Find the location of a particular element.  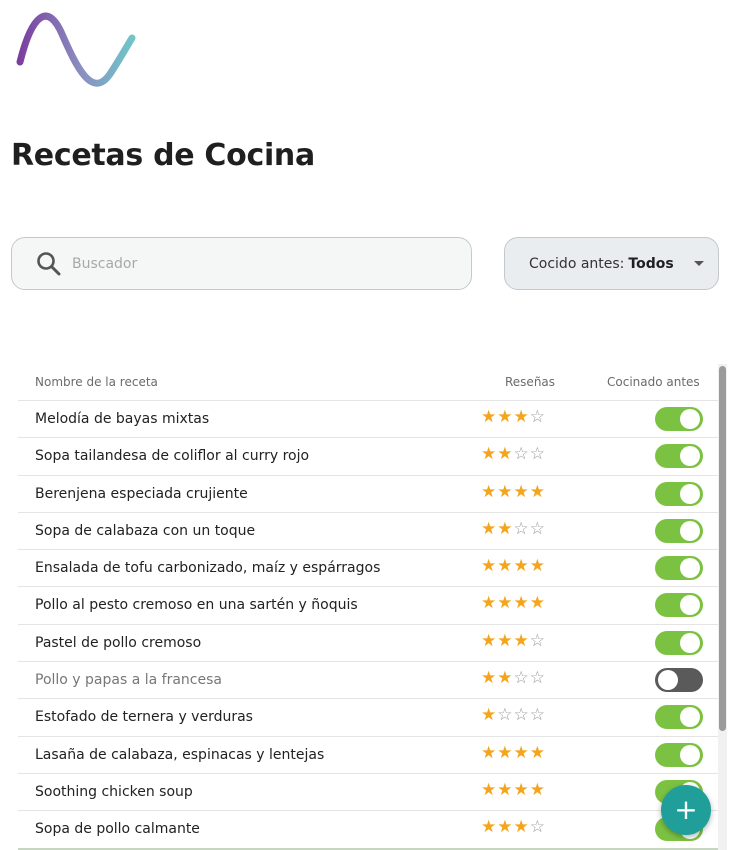

cooked-filter-select: Cocido antes: Todos is located at coordinates (611, 263).